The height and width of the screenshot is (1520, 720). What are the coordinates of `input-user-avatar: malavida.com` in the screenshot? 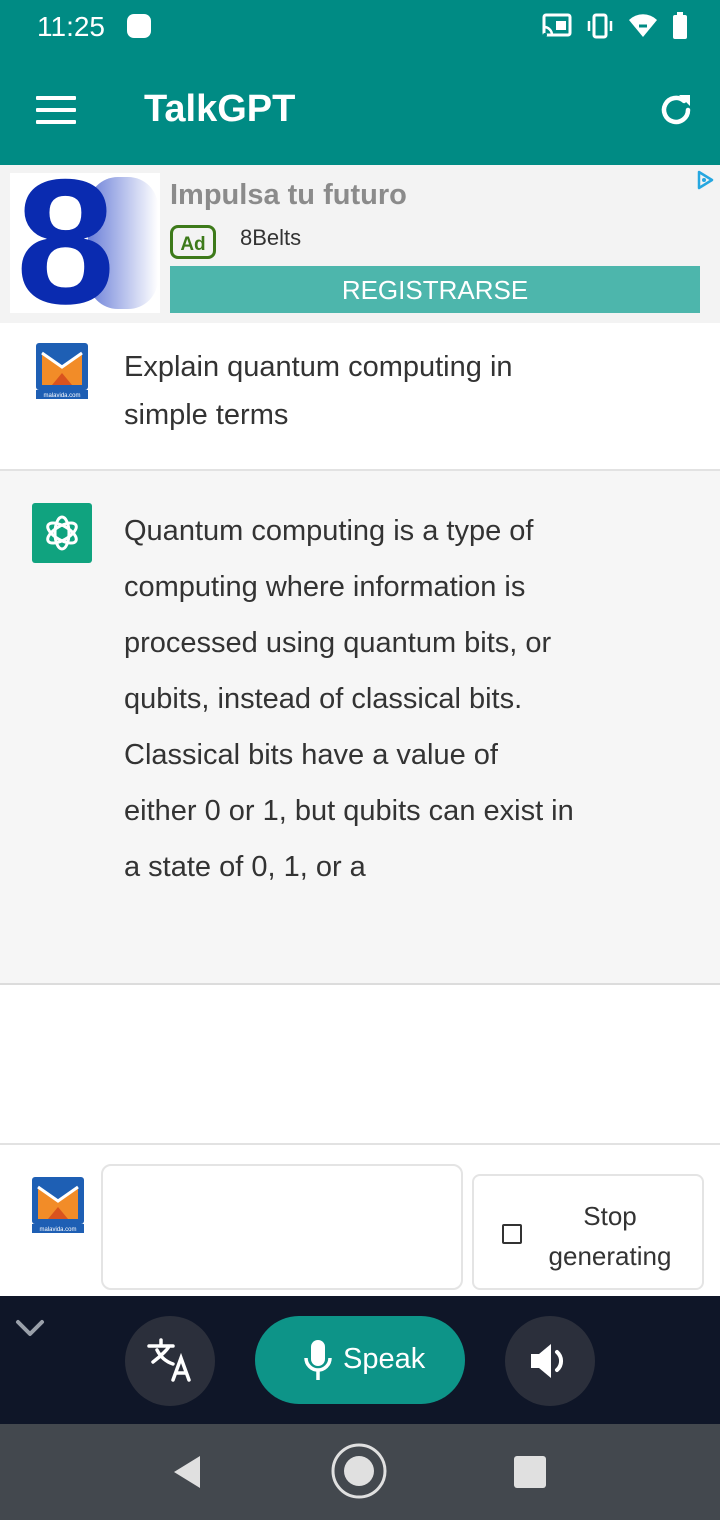 It's located at (58, 1205).